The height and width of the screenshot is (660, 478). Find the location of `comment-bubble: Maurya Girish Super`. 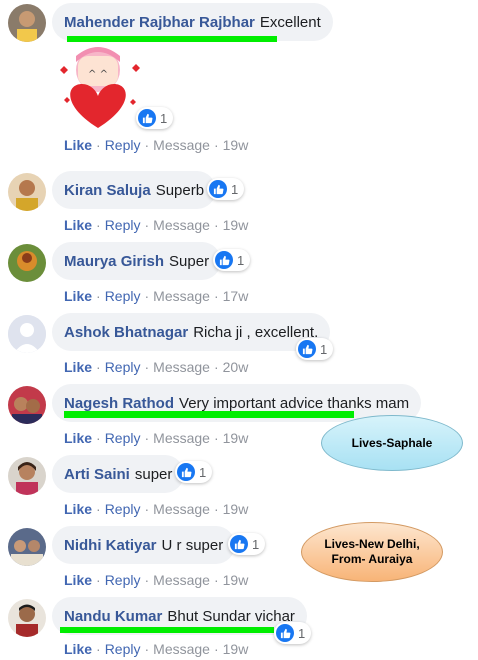

comment-bubble: Maurya Girish Super is located at coordinates (137, 261).